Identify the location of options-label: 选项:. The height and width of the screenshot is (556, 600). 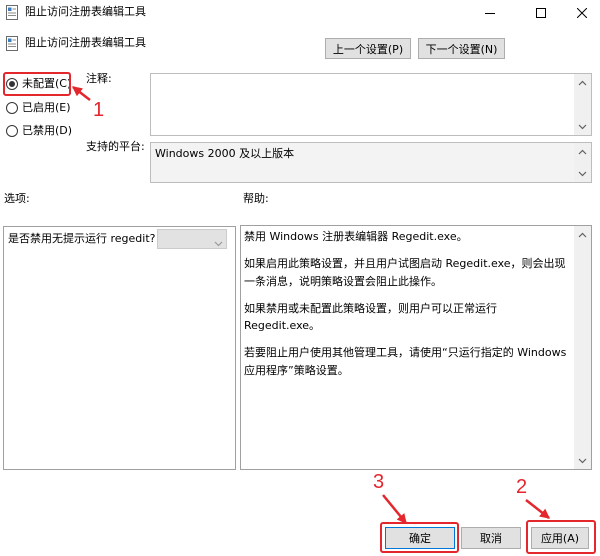
(17, 198).